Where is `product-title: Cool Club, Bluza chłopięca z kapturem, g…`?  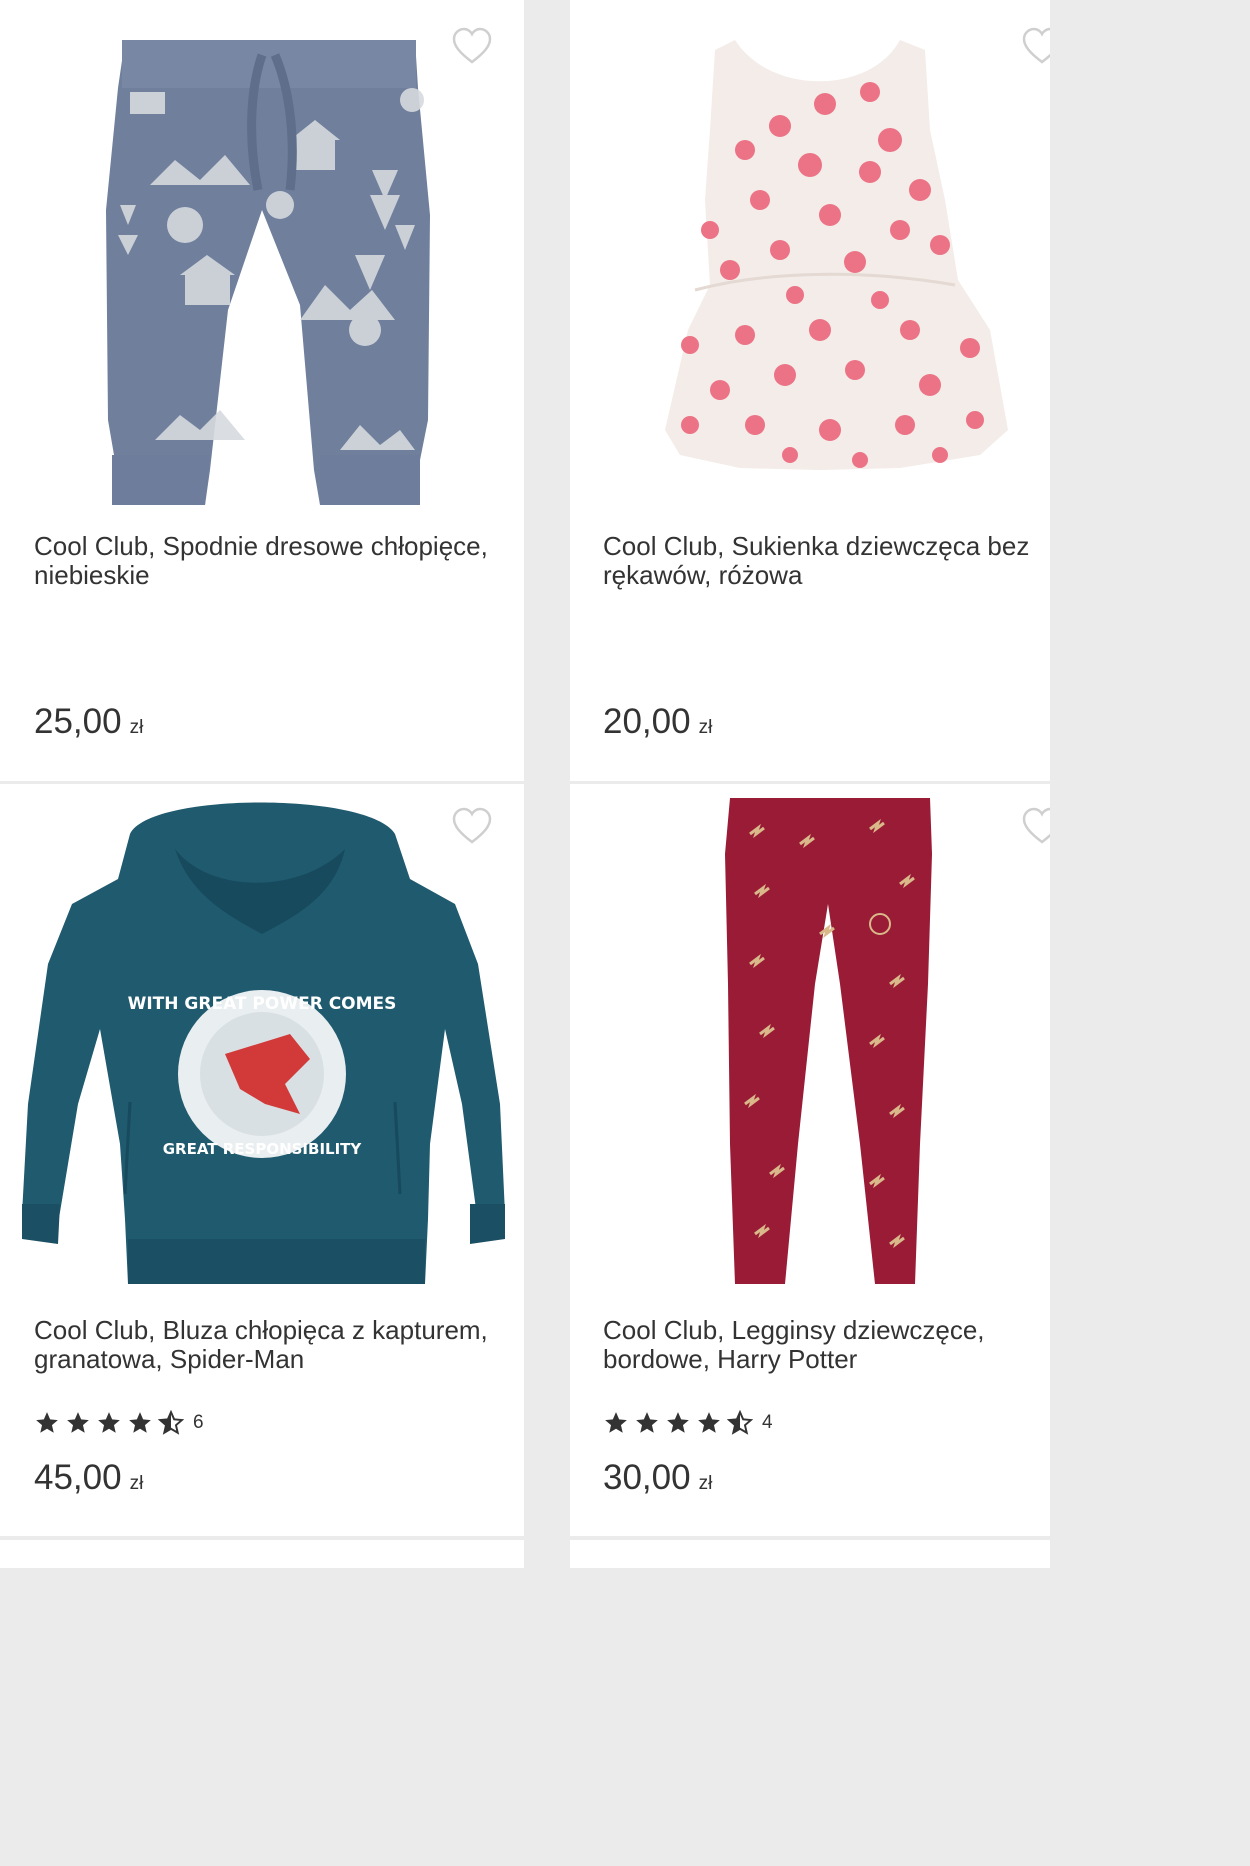
product-title: Cool Club, Bluza chłopięca z kapturem, g… is located at coordinates (269, 1345).